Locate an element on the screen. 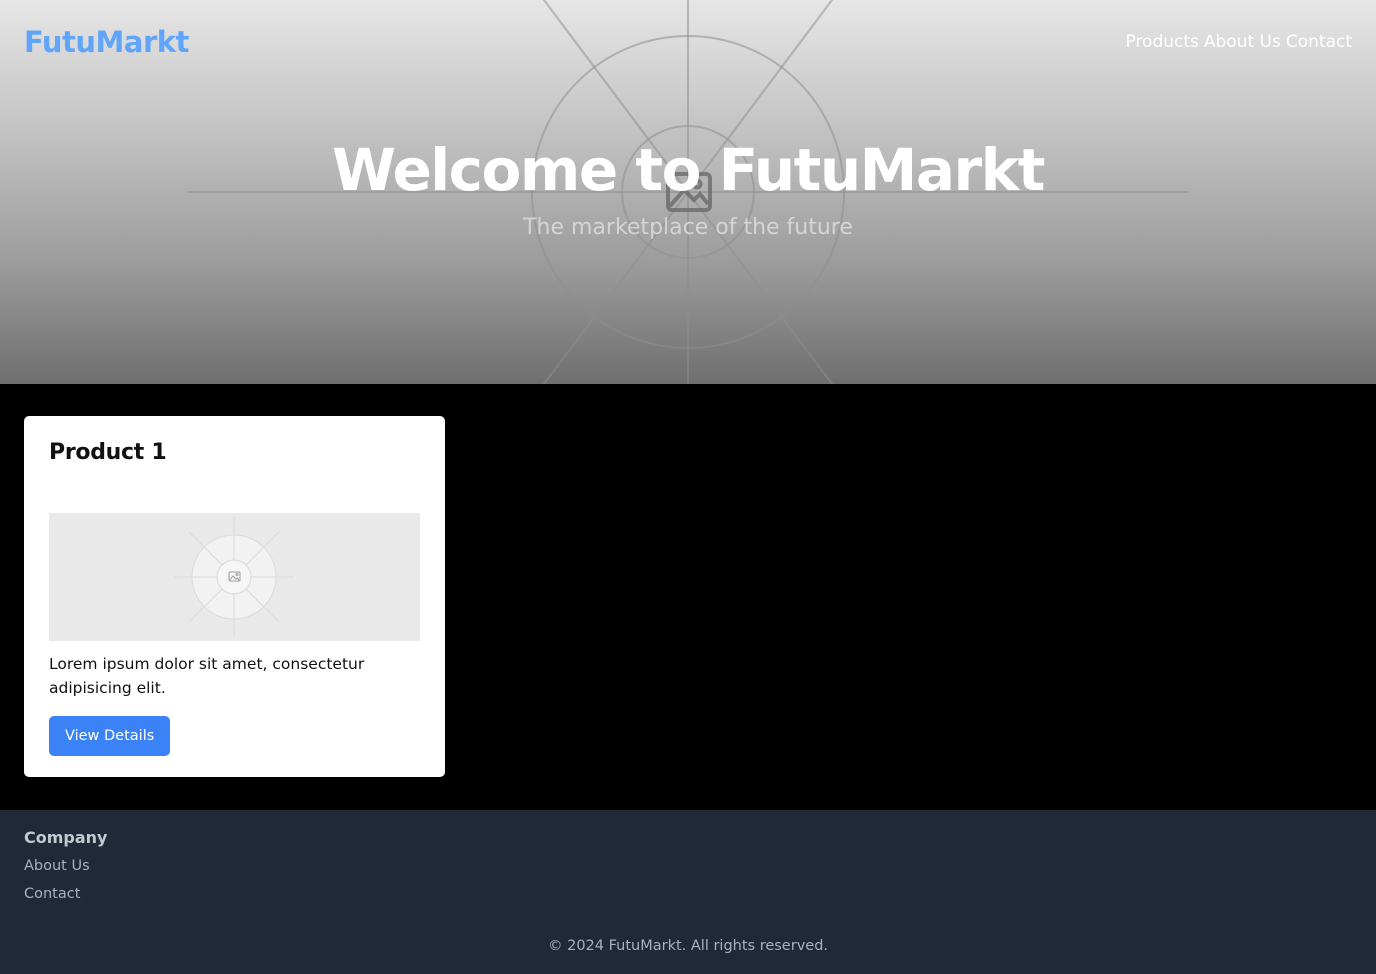  hero-subtitle: The marketplace of the future is located at coordinates (688, 227).